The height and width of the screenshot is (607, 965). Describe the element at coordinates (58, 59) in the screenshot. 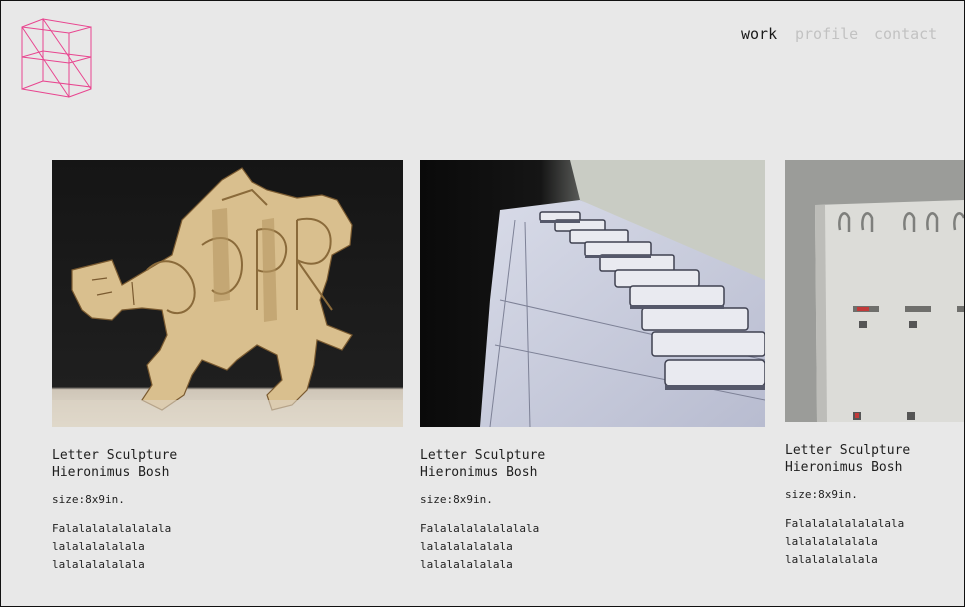

I see `wireframe-n-logo-icon` at that location.